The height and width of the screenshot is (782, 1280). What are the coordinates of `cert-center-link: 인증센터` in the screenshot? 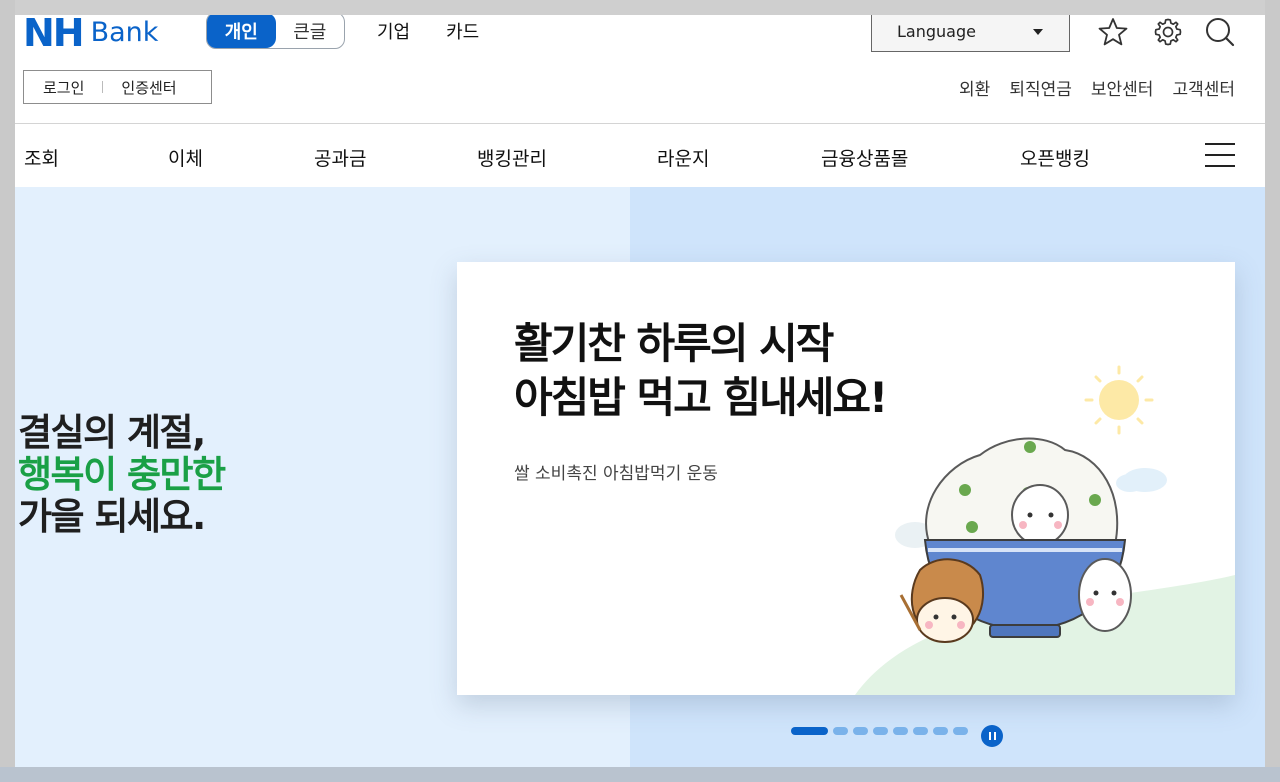 It's located at (148, 87).